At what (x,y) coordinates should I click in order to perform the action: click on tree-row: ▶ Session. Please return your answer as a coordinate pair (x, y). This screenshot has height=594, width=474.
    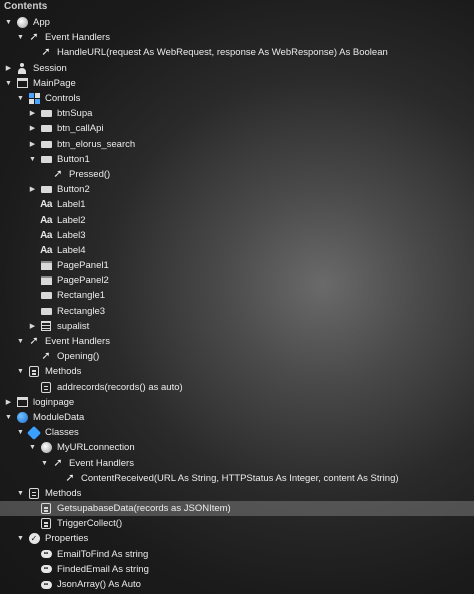
    Looking at the image, I should click on (237, 68).